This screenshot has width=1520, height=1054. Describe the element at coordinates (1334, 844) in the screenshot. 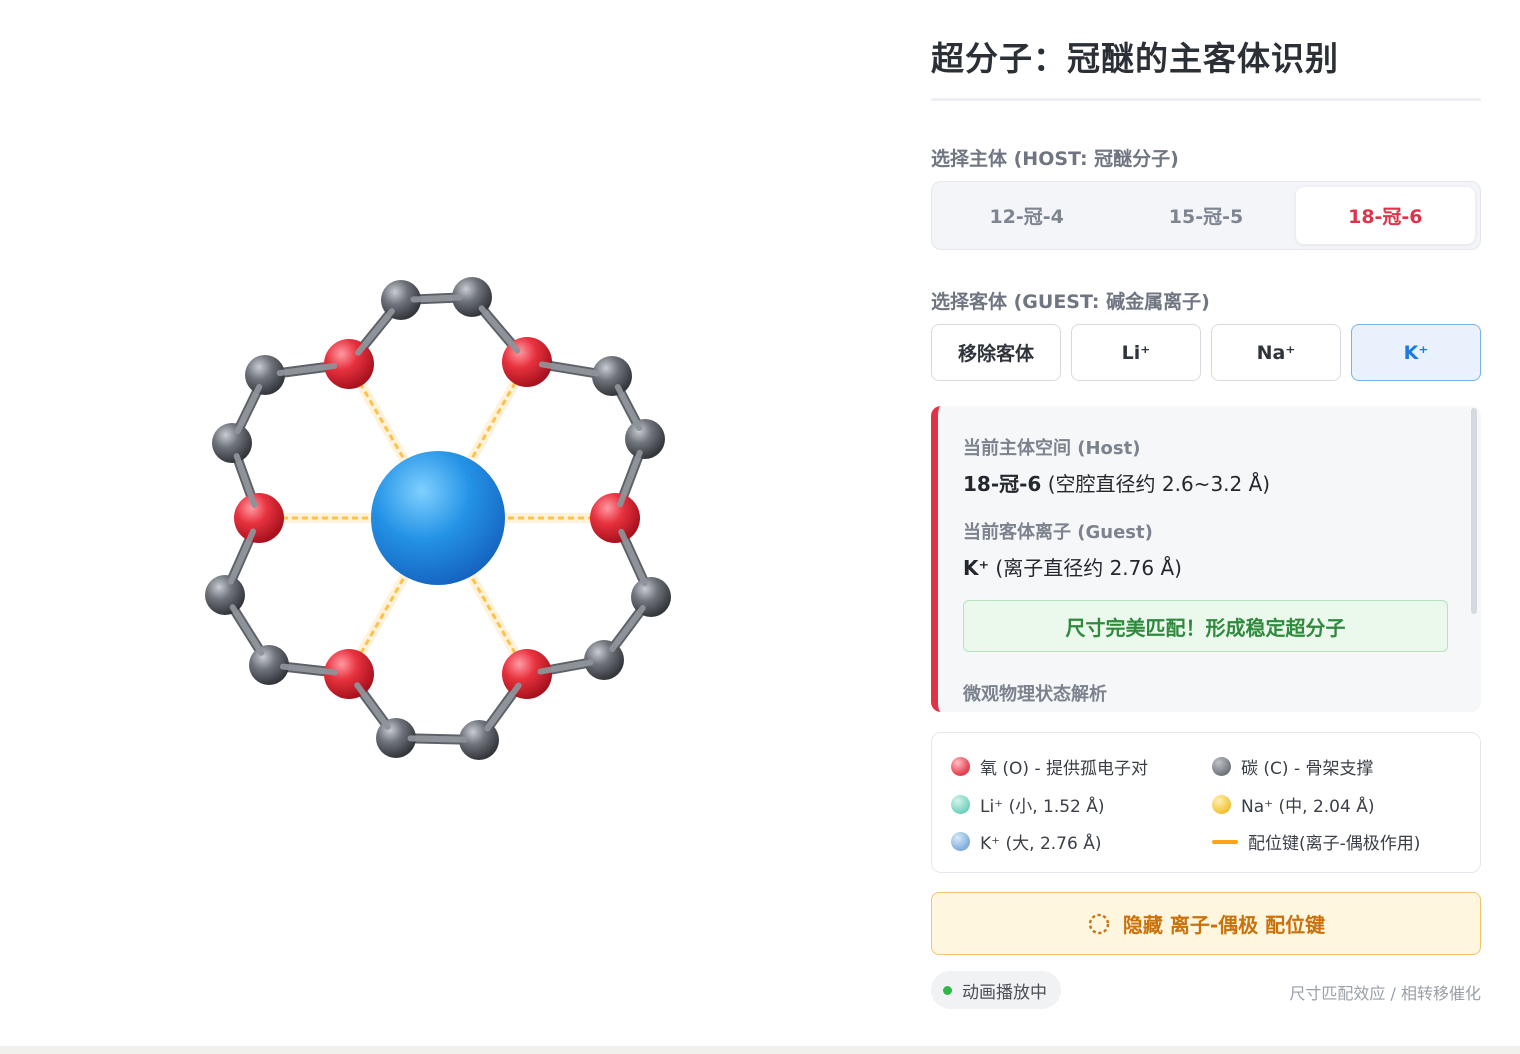

I see `legend-label-coordination-bond: 配位键(离子-偶极作用)` at that location.